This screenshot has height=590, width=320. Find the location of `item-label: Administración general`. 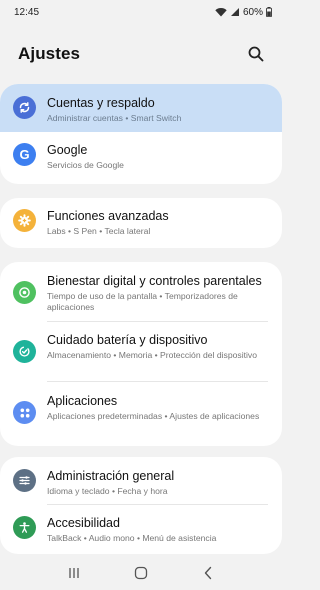

item-label: Administración general is located at coordinates (111, 476).